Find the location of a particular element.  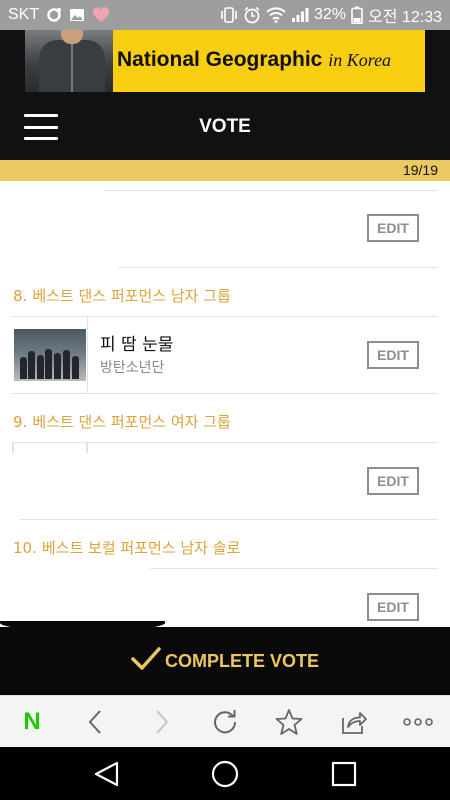

album-thumbnail is located at coordinates (50, 355).